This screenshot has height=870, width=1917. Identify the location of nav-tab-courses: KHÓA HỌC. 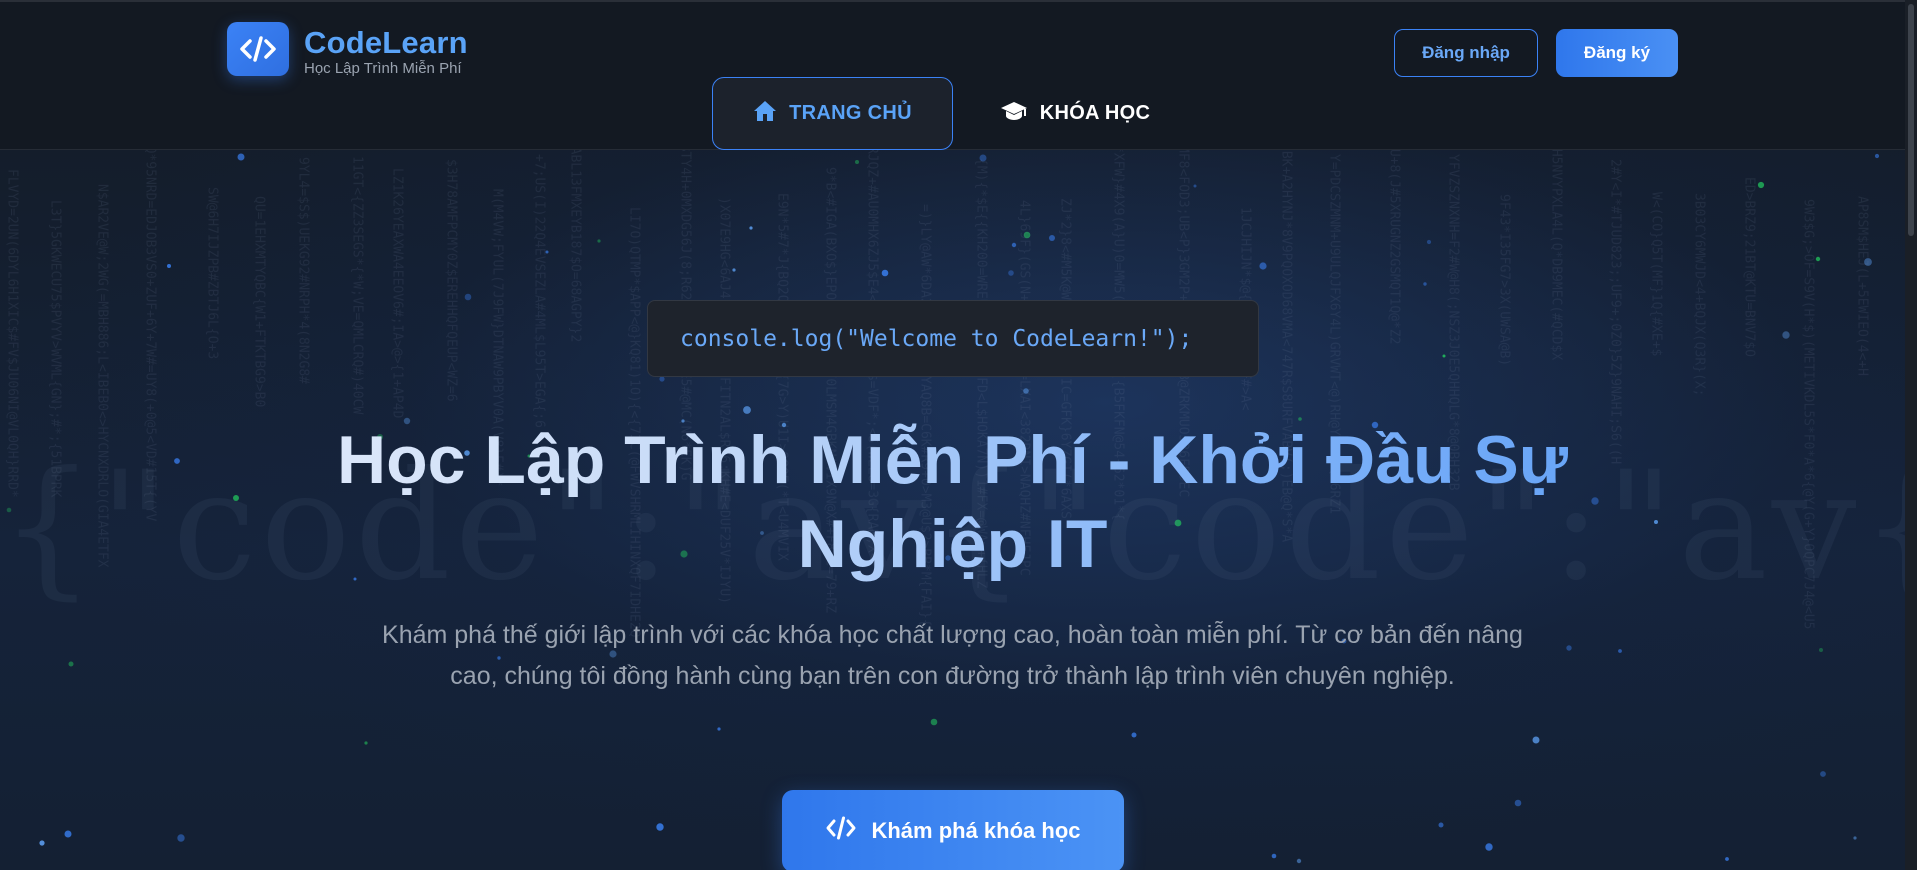
(1075, 113).